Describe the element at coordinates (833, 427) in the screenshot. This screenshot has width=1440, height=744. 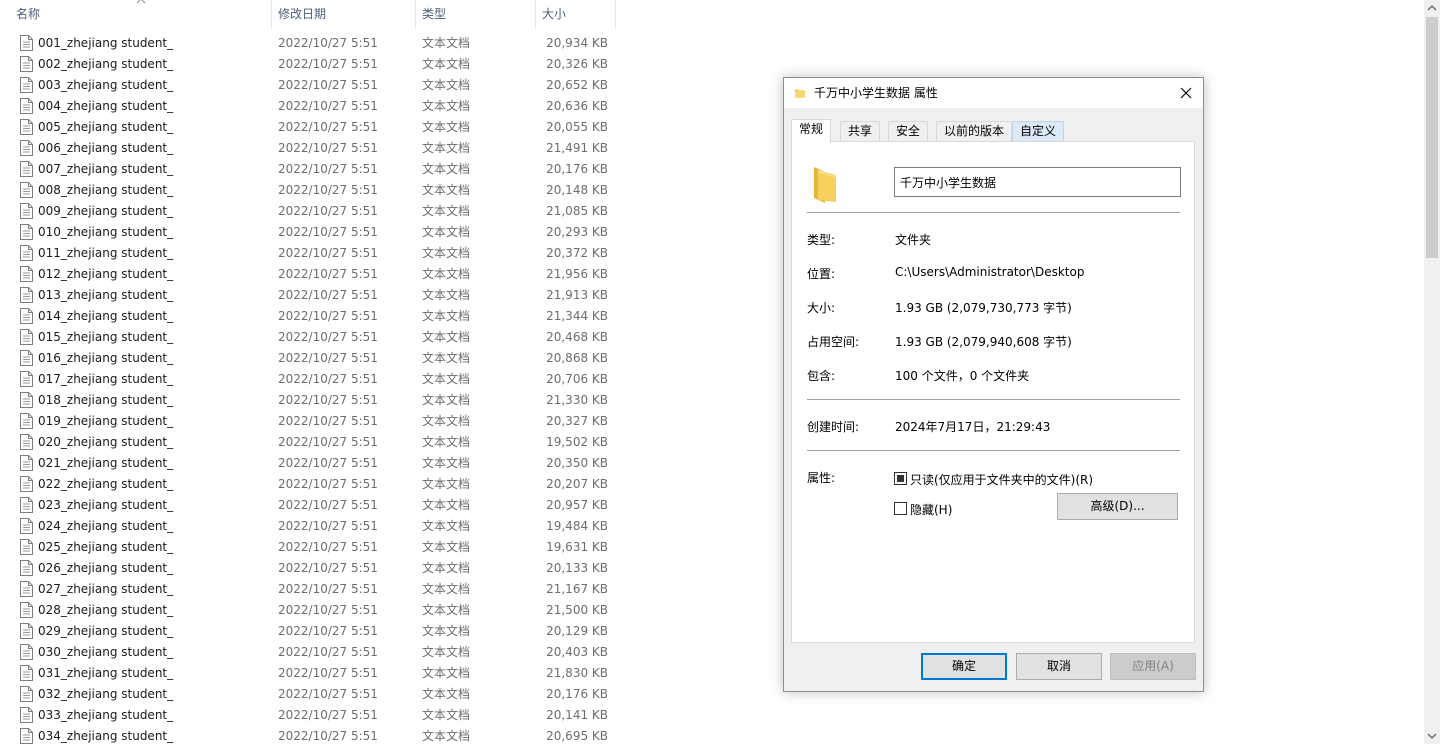
I see `created-label: 创建时间:` at that location.